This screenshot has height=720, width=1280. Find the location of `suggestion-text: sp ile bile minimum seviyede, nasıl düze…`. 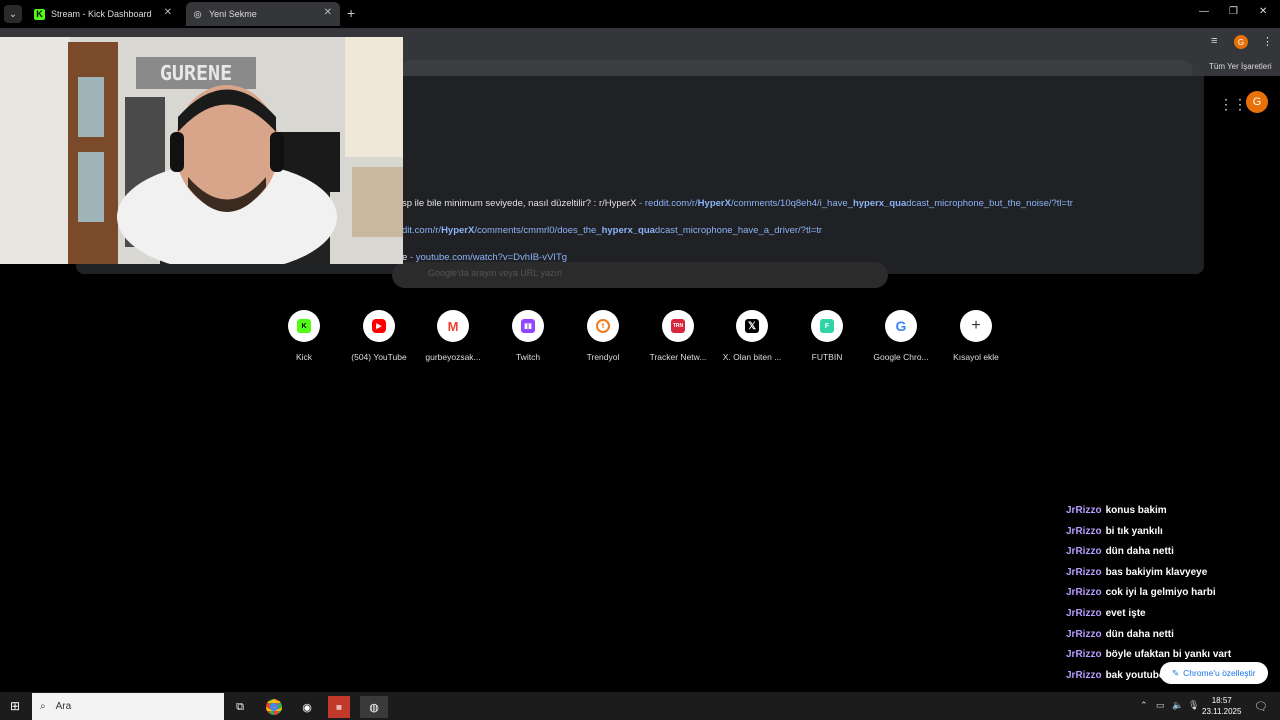

suggestion-text: sp ile bile minimum seviyede, nasıl düze… is located at coordinates (519, 203).